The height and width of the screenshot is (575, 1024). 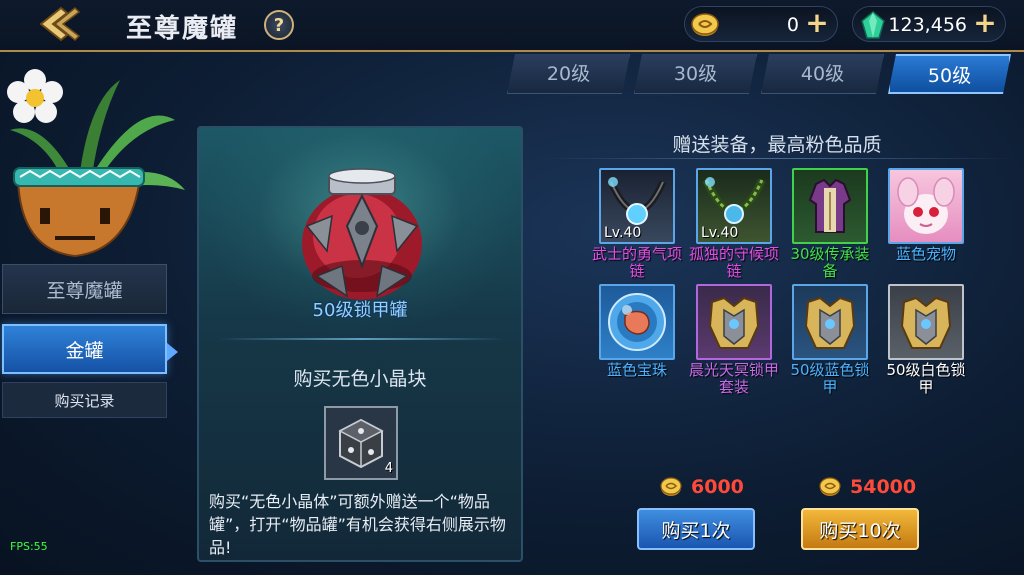 I want to click on gift-item: 50级白色锁甲, so click(x=926, y=340).